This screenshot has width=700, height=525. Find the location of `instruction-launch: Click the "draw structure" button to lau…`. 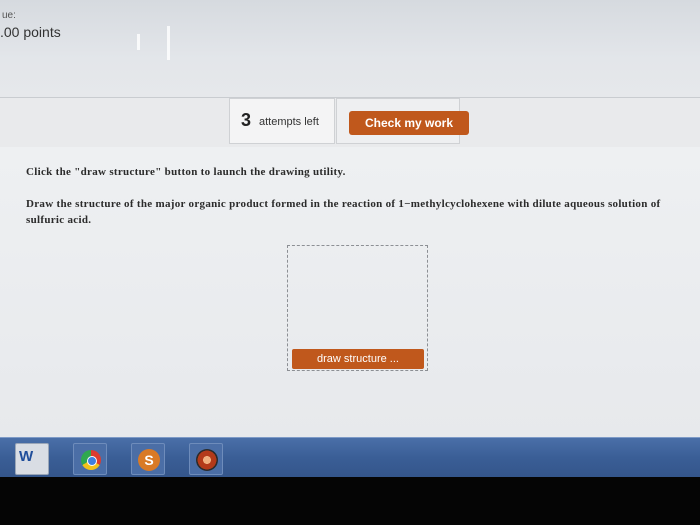

instruction-launch: Click the "draw structure" button to lau… is located at coordinates (186, 172).